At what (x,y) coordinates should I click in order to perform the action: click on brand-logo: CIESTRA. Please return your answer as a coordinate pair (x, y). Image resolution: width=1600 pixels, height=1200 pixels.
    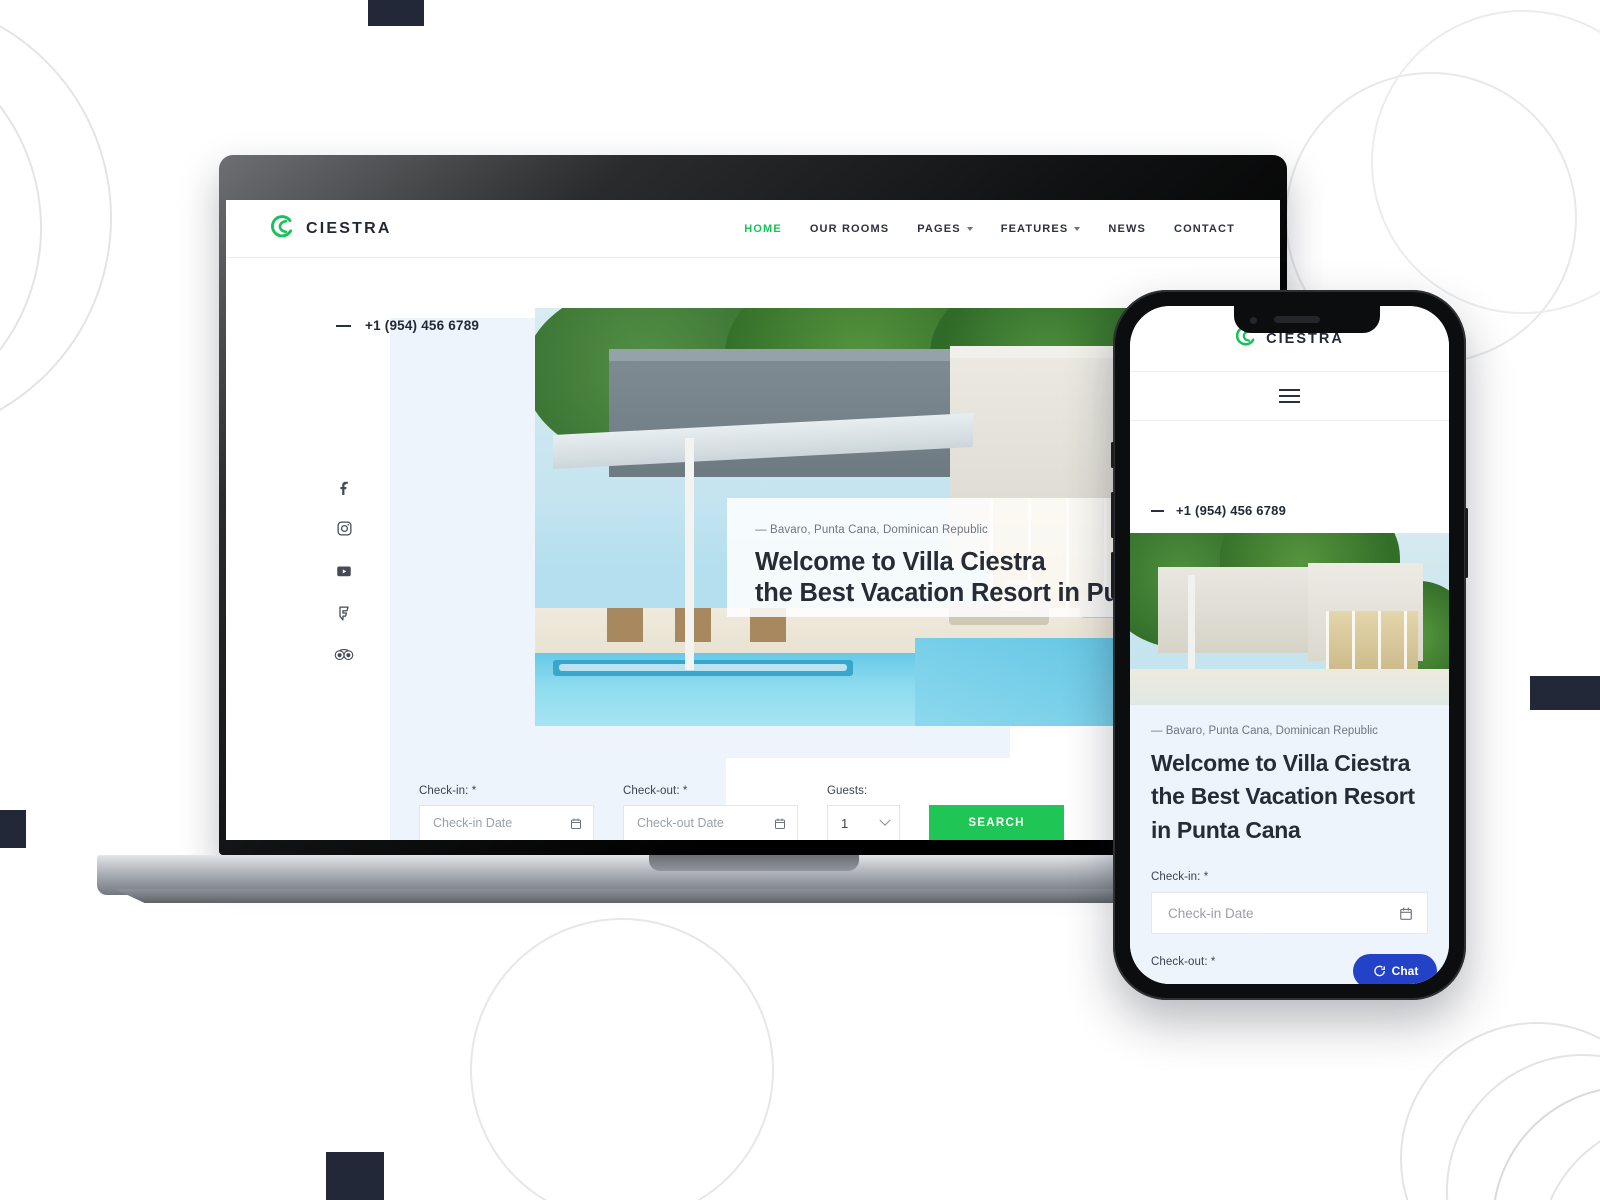
    Looking at the image, I should click on (331, 229).